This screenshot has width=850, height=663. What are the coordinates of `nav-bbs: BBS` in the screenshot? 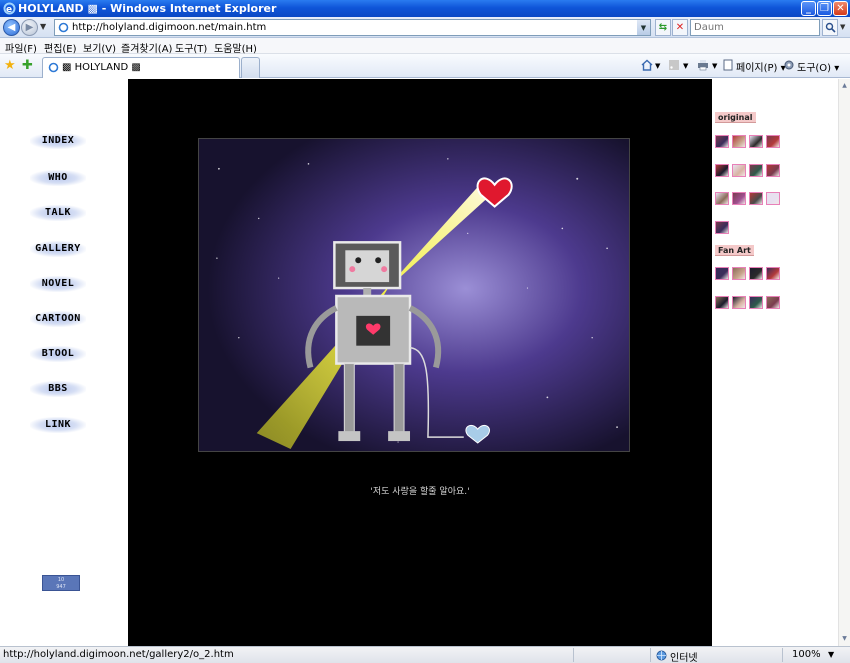 It's located at (58, 389).